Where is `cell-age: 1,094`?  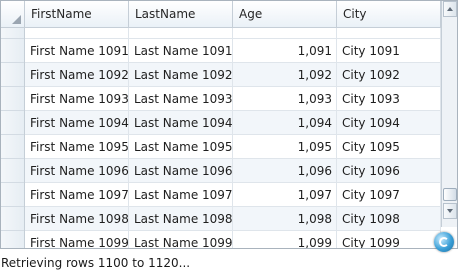
cell-age: 1,094 is located at coordinates (285, 123).